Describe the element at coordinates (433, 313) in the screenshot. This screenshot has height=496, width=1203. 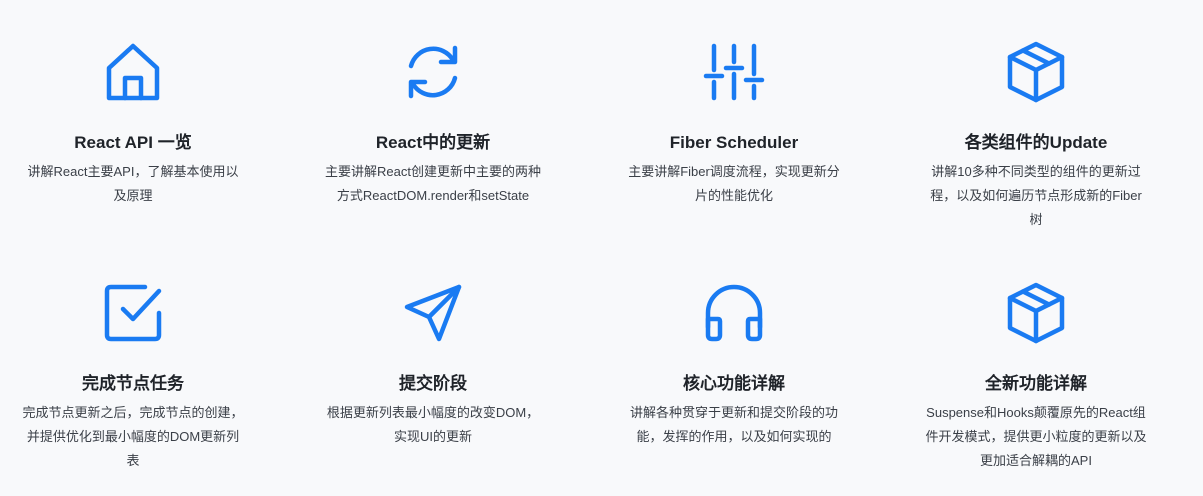
I see `send-icon` at that location.